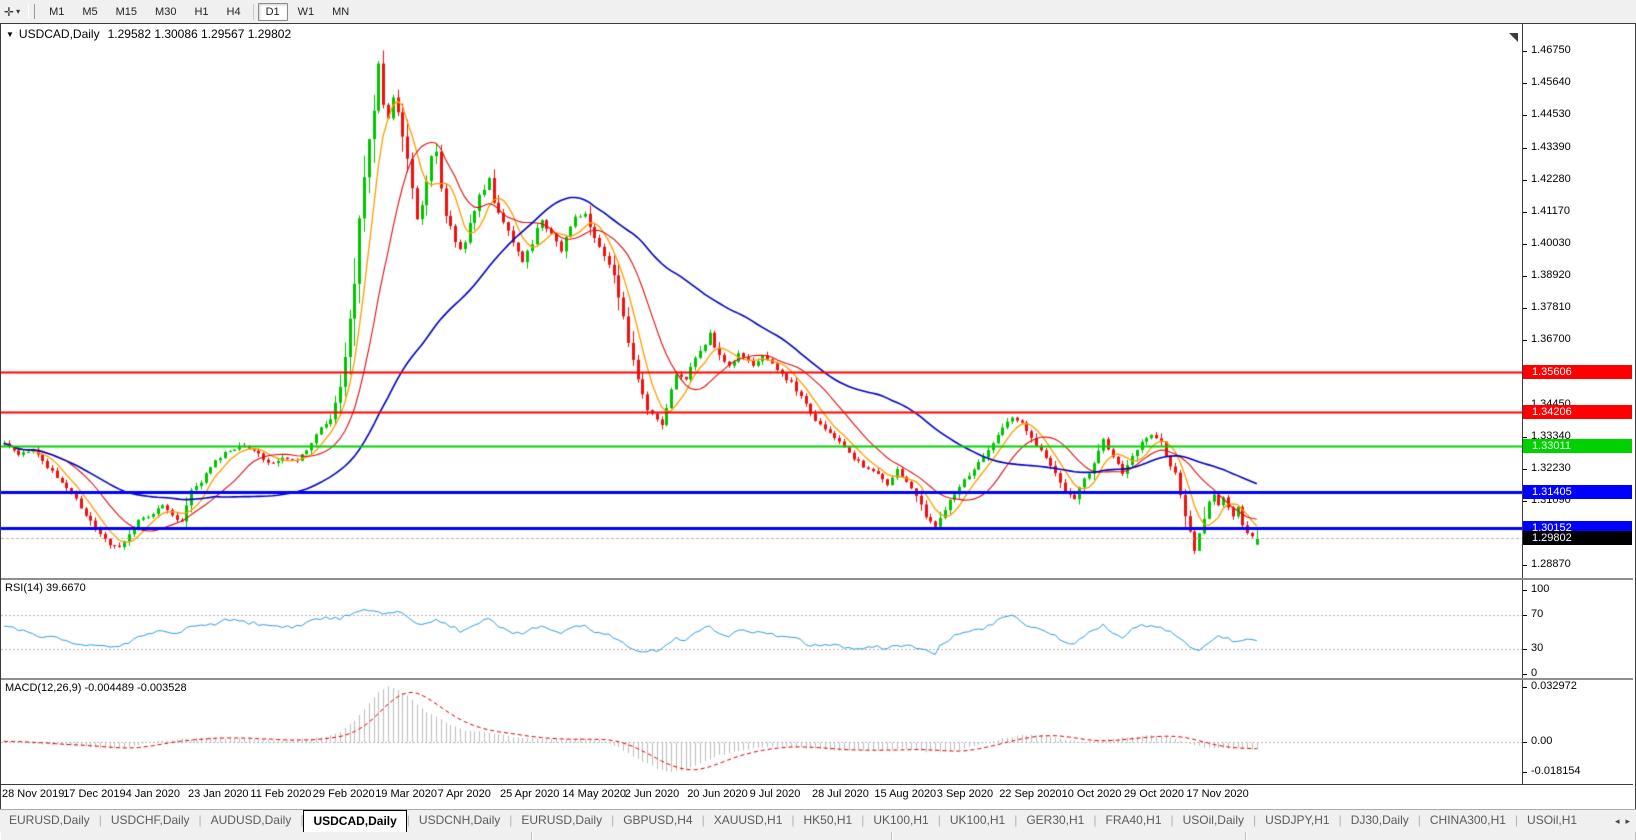 This screenshot has width=1636, height=840. Describe the element at coordinates (272, 11) in the screenshot. I see `timeframe-button-d1: D1` at that location.